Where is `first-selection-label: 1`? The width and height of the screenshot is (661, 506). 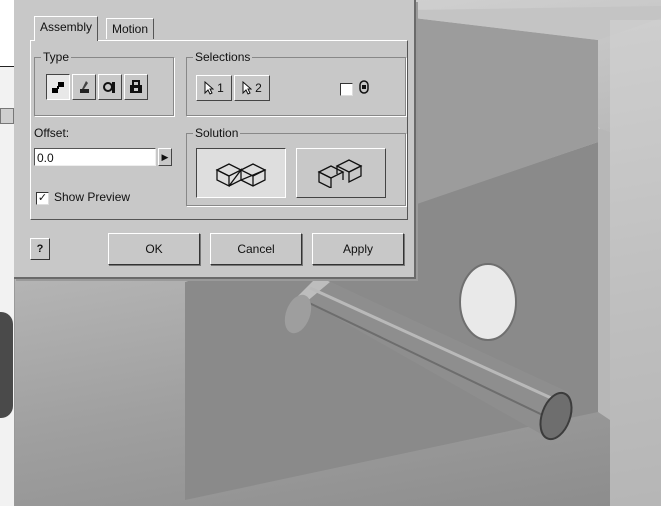 first-selection-label: 1 is located at coordinates (220, 88).